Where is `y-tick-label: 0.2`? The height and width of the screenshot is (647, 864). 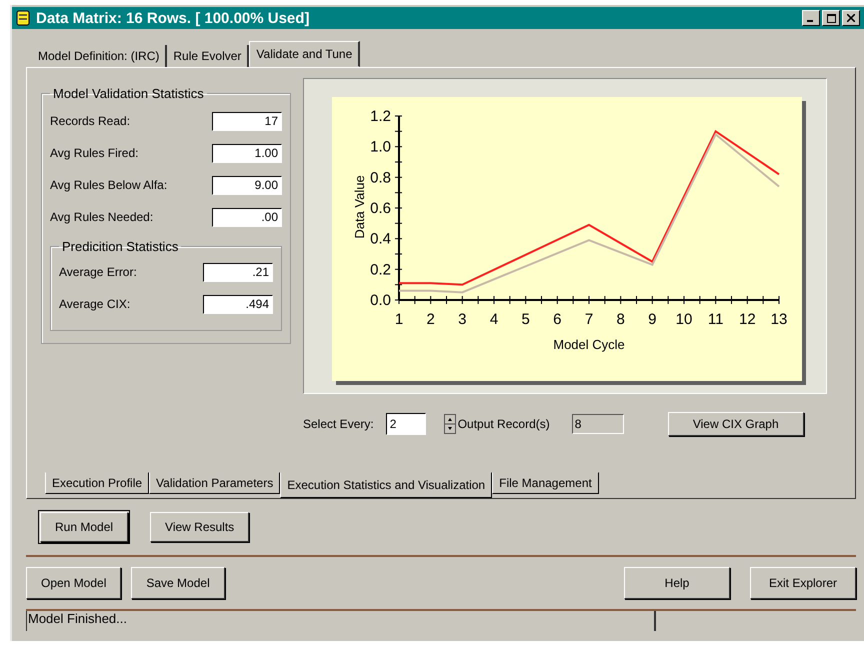
y-tick-label: 0.2 is located at coordinates (380, 269).